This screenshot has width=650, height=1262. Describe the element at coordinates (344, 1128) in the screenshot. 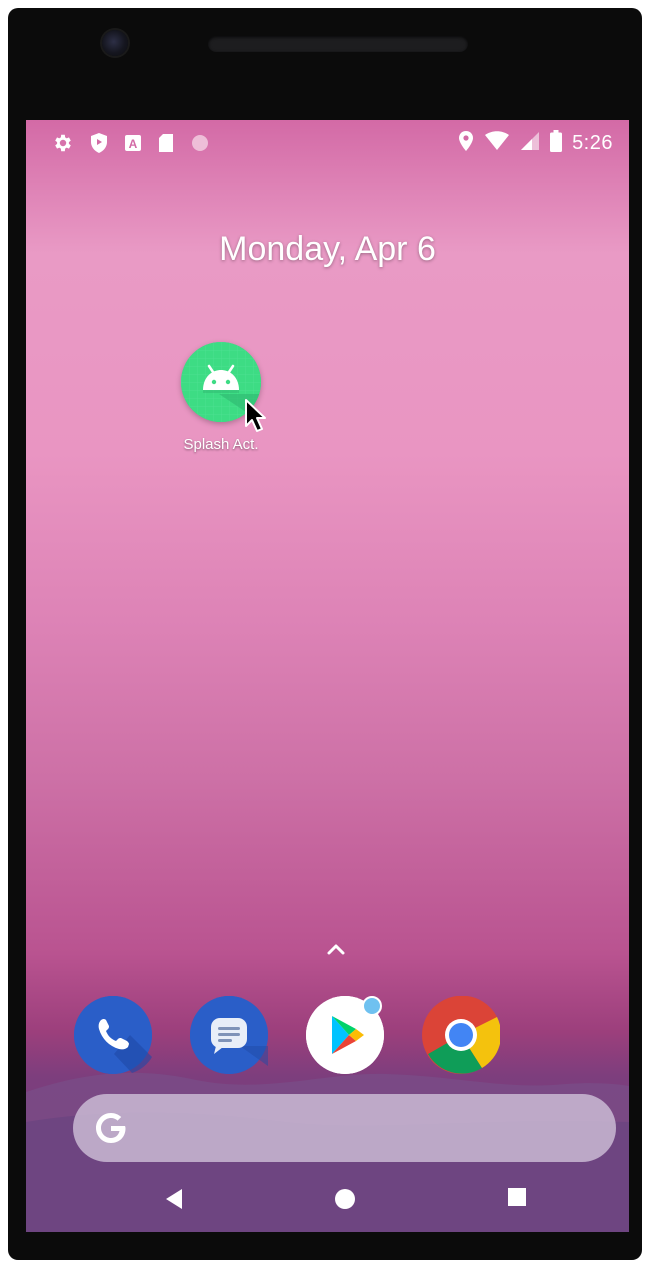

I see `google-search-bar` at that location.